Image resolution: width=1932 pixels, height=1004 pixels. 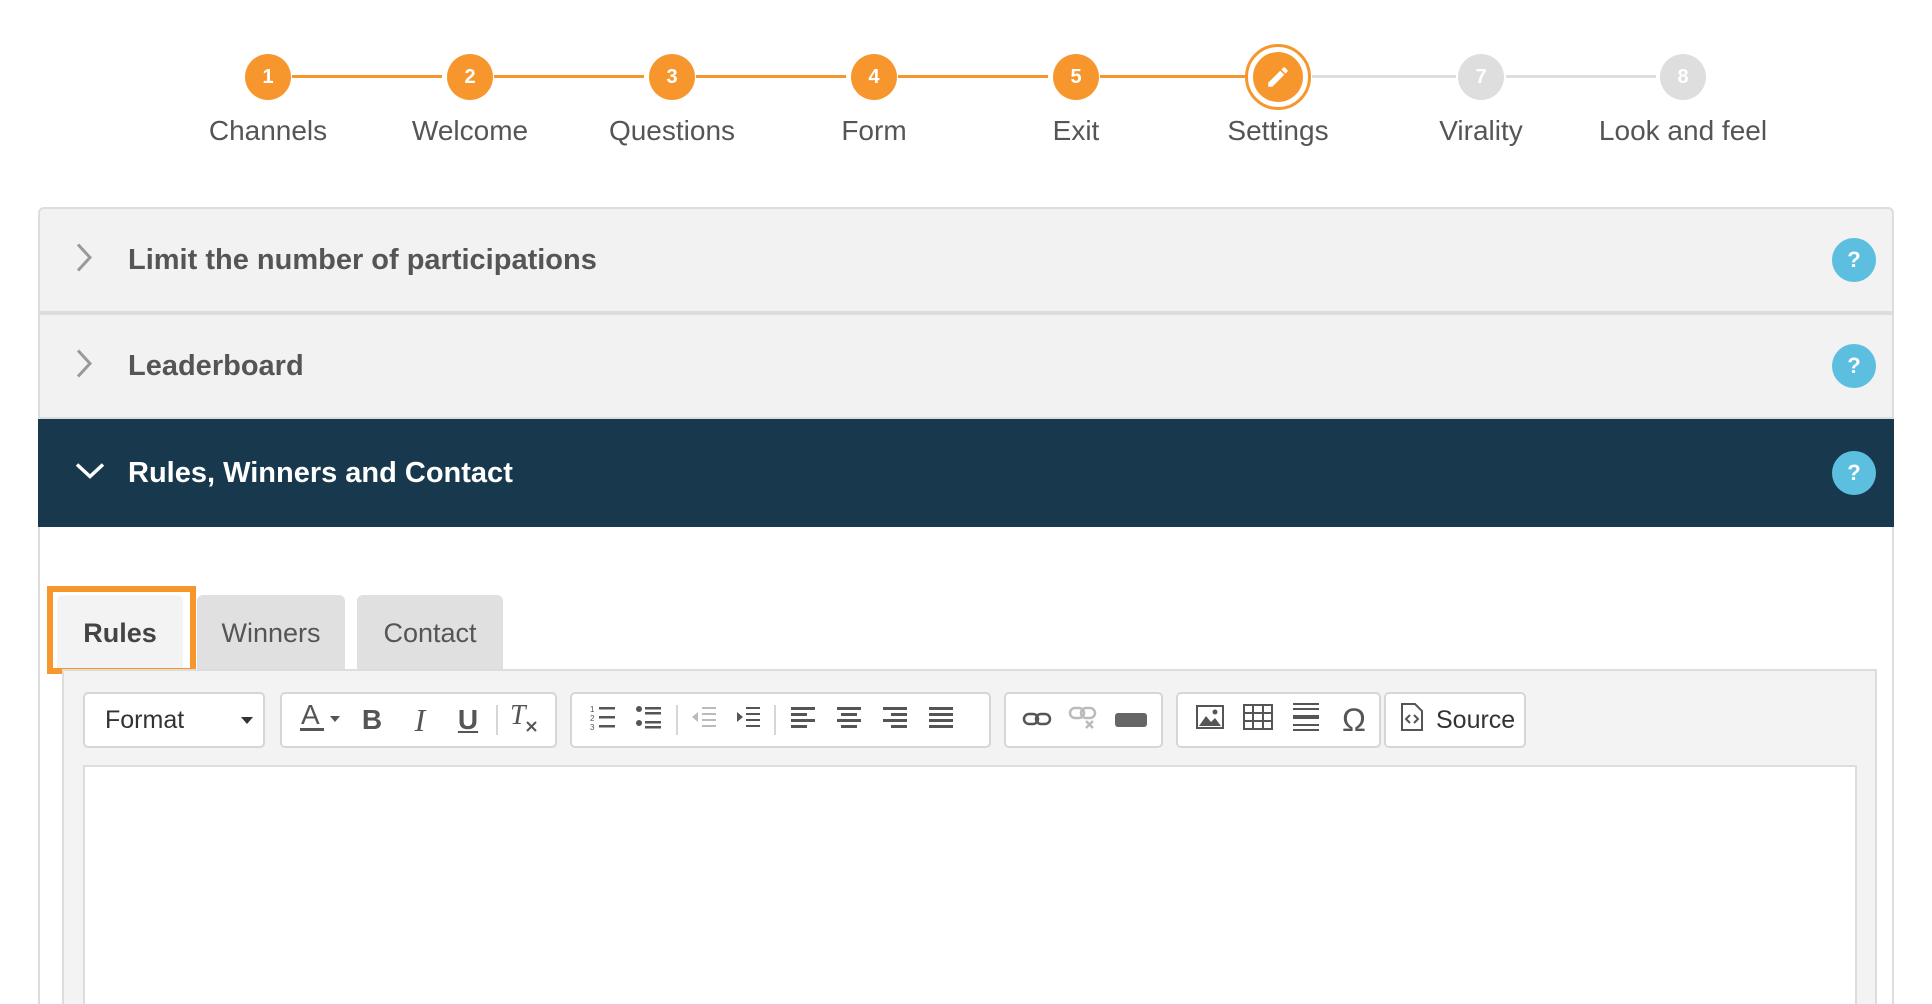 I want to click on toolbar-group-text-style: A B I U T, so click(x=418, y=720).